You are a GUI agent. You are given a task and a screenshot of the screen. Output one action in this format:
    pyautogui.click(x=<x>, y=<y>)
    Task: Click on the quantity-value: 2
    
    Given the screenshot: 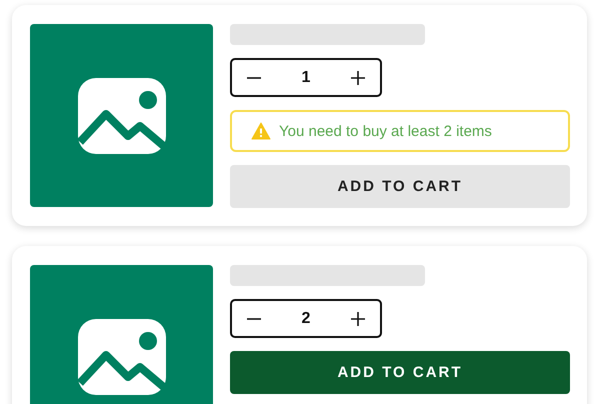 What is the action you would take?
    pyautogui.click(x=306, y=319)
    